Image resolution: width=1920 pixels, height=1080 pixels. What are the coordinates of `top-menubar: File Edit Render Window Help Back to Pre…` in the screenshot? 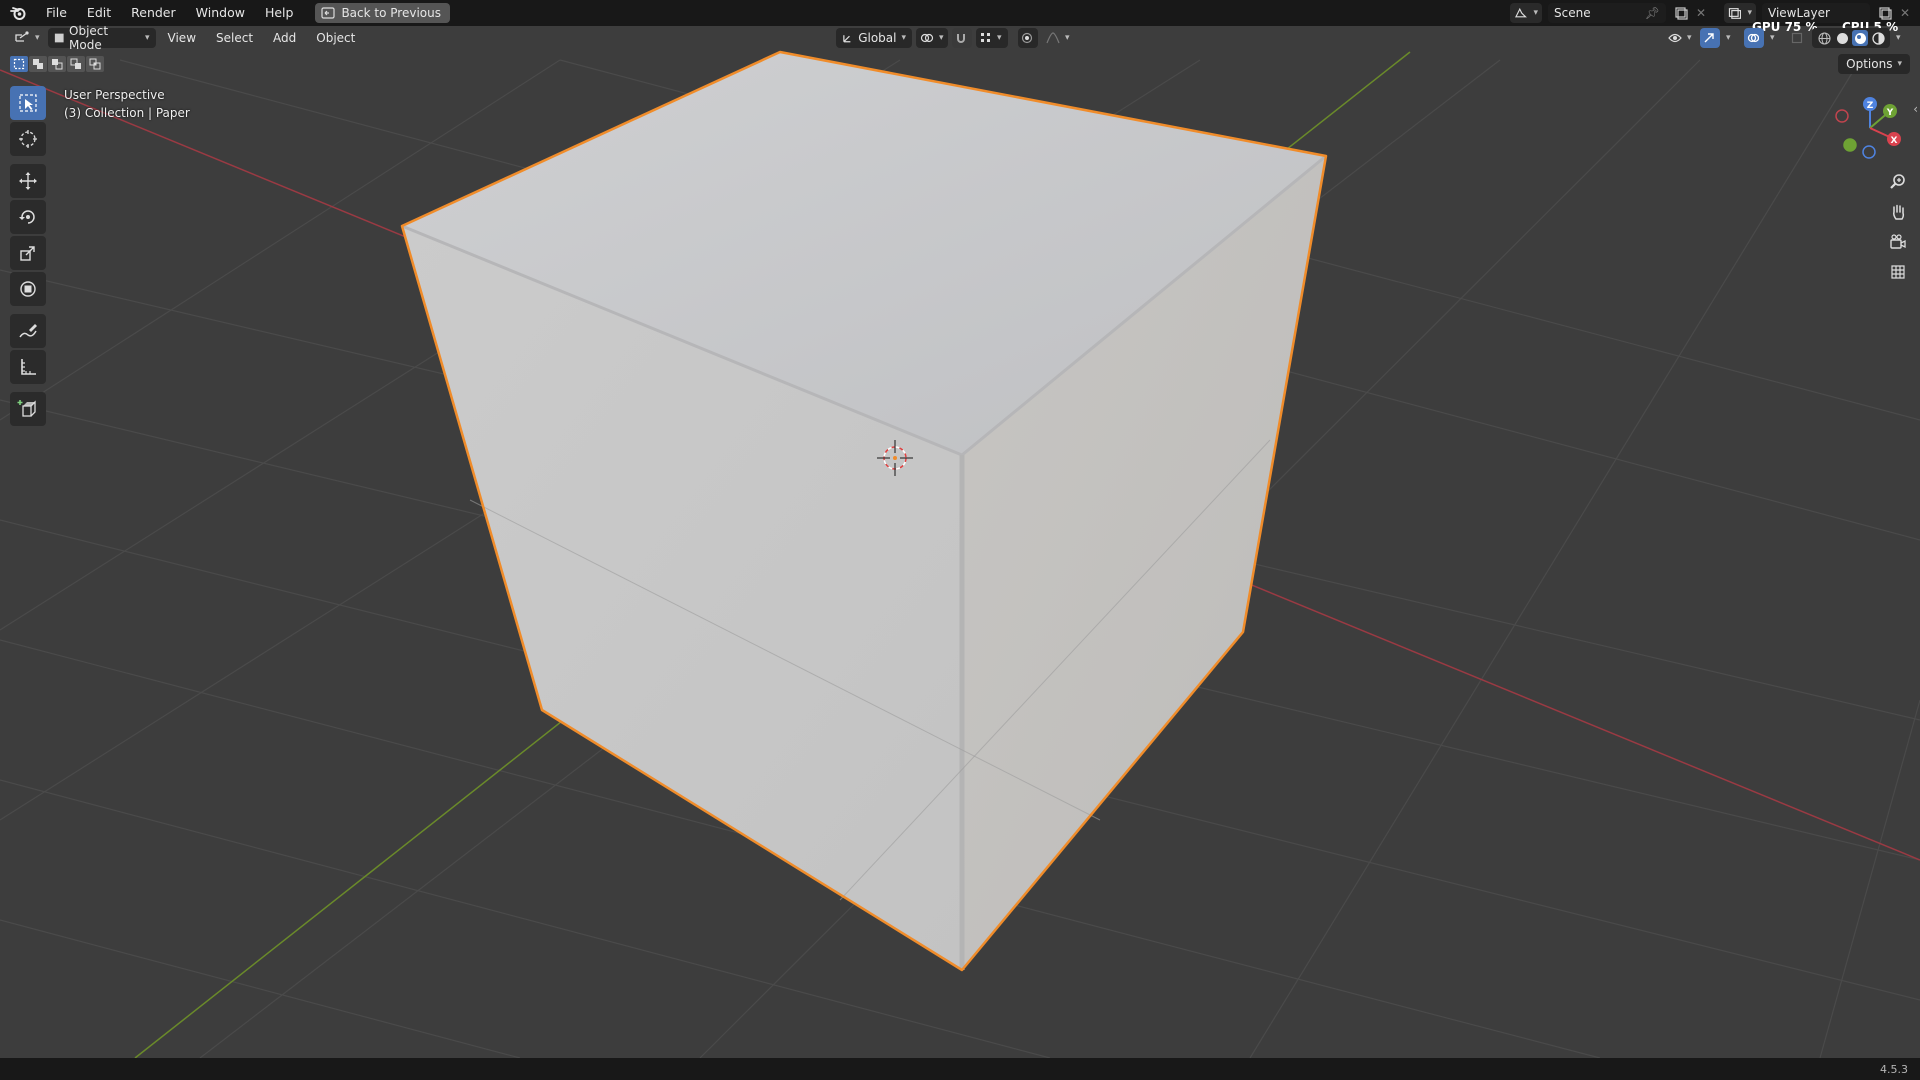 It's located at (960, 13).